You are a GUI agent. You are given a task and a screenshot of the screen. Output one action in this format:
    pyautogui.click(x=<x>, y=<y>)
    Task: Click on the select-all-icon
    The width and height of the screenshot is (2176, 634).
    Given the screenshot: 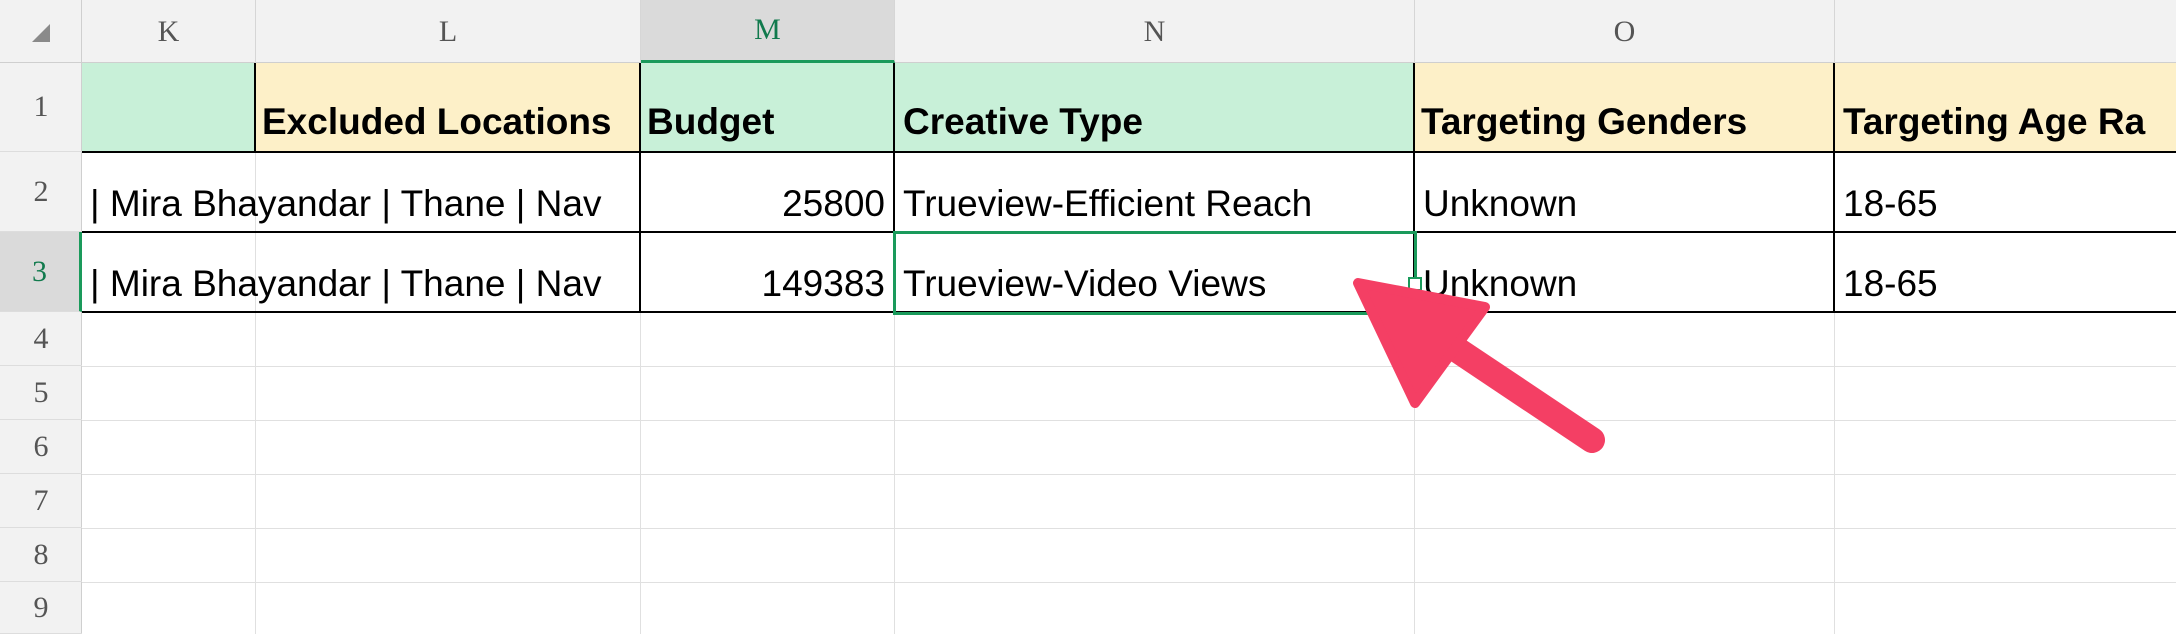 What is the action you would take?
    pyautogui.click(x=41, y=33)
    